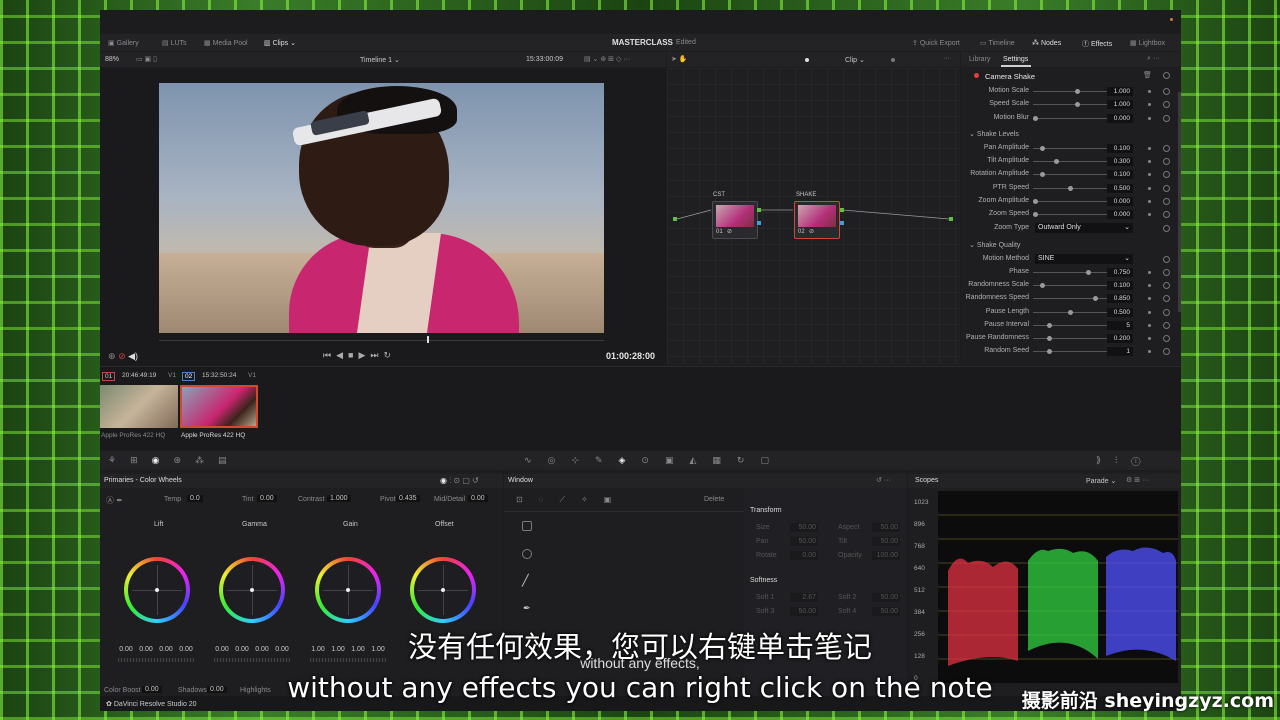 This screenshot has width=1280, height=720. What do you see at coordinates (408, 498) in the screenshot?
I see `pivot-field: 0.435` at bounding box center [408, 498].